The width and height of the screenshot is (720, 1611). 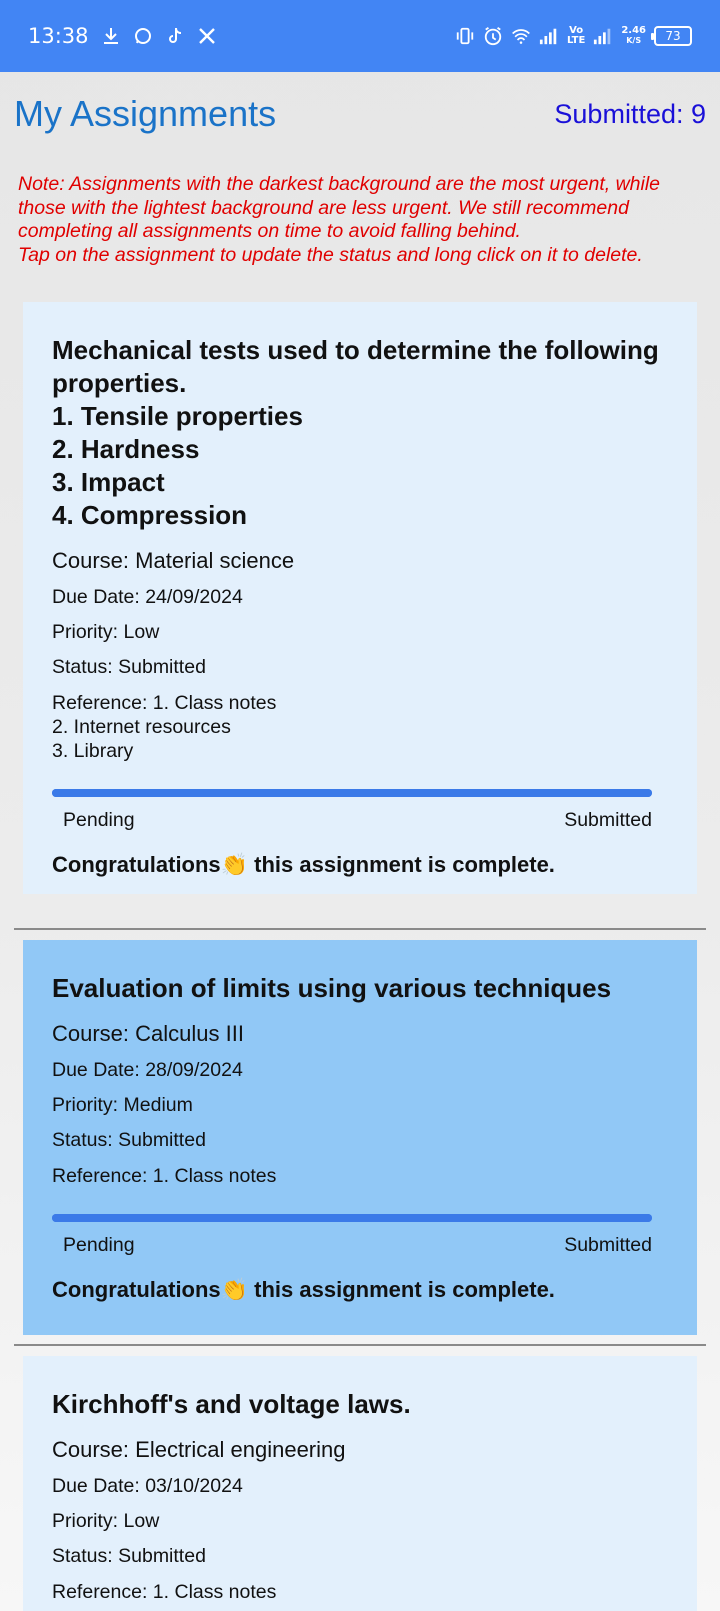 I want to click on battery-level: 73, so click(x=673, y=36).